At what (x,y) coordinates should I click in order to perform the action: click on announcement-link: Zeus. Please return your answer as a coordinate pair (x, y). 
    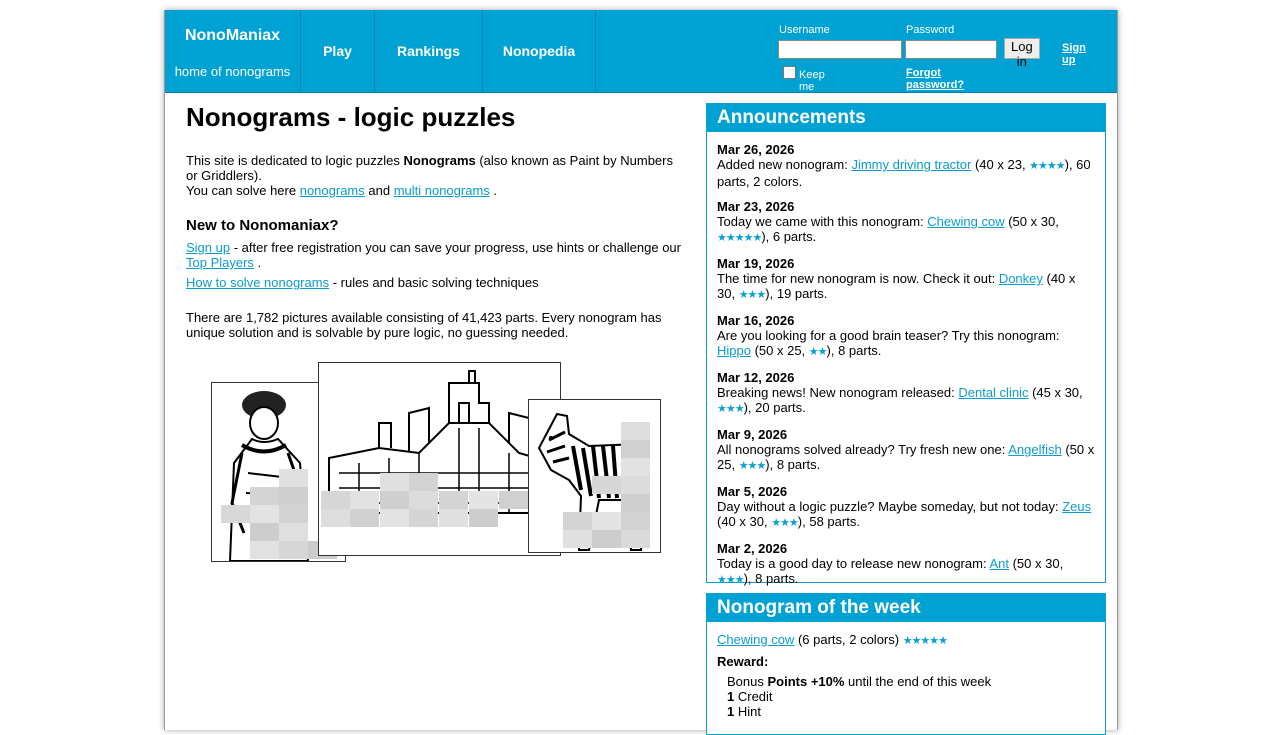
    Looking at the image, I should click on (1076, 506).